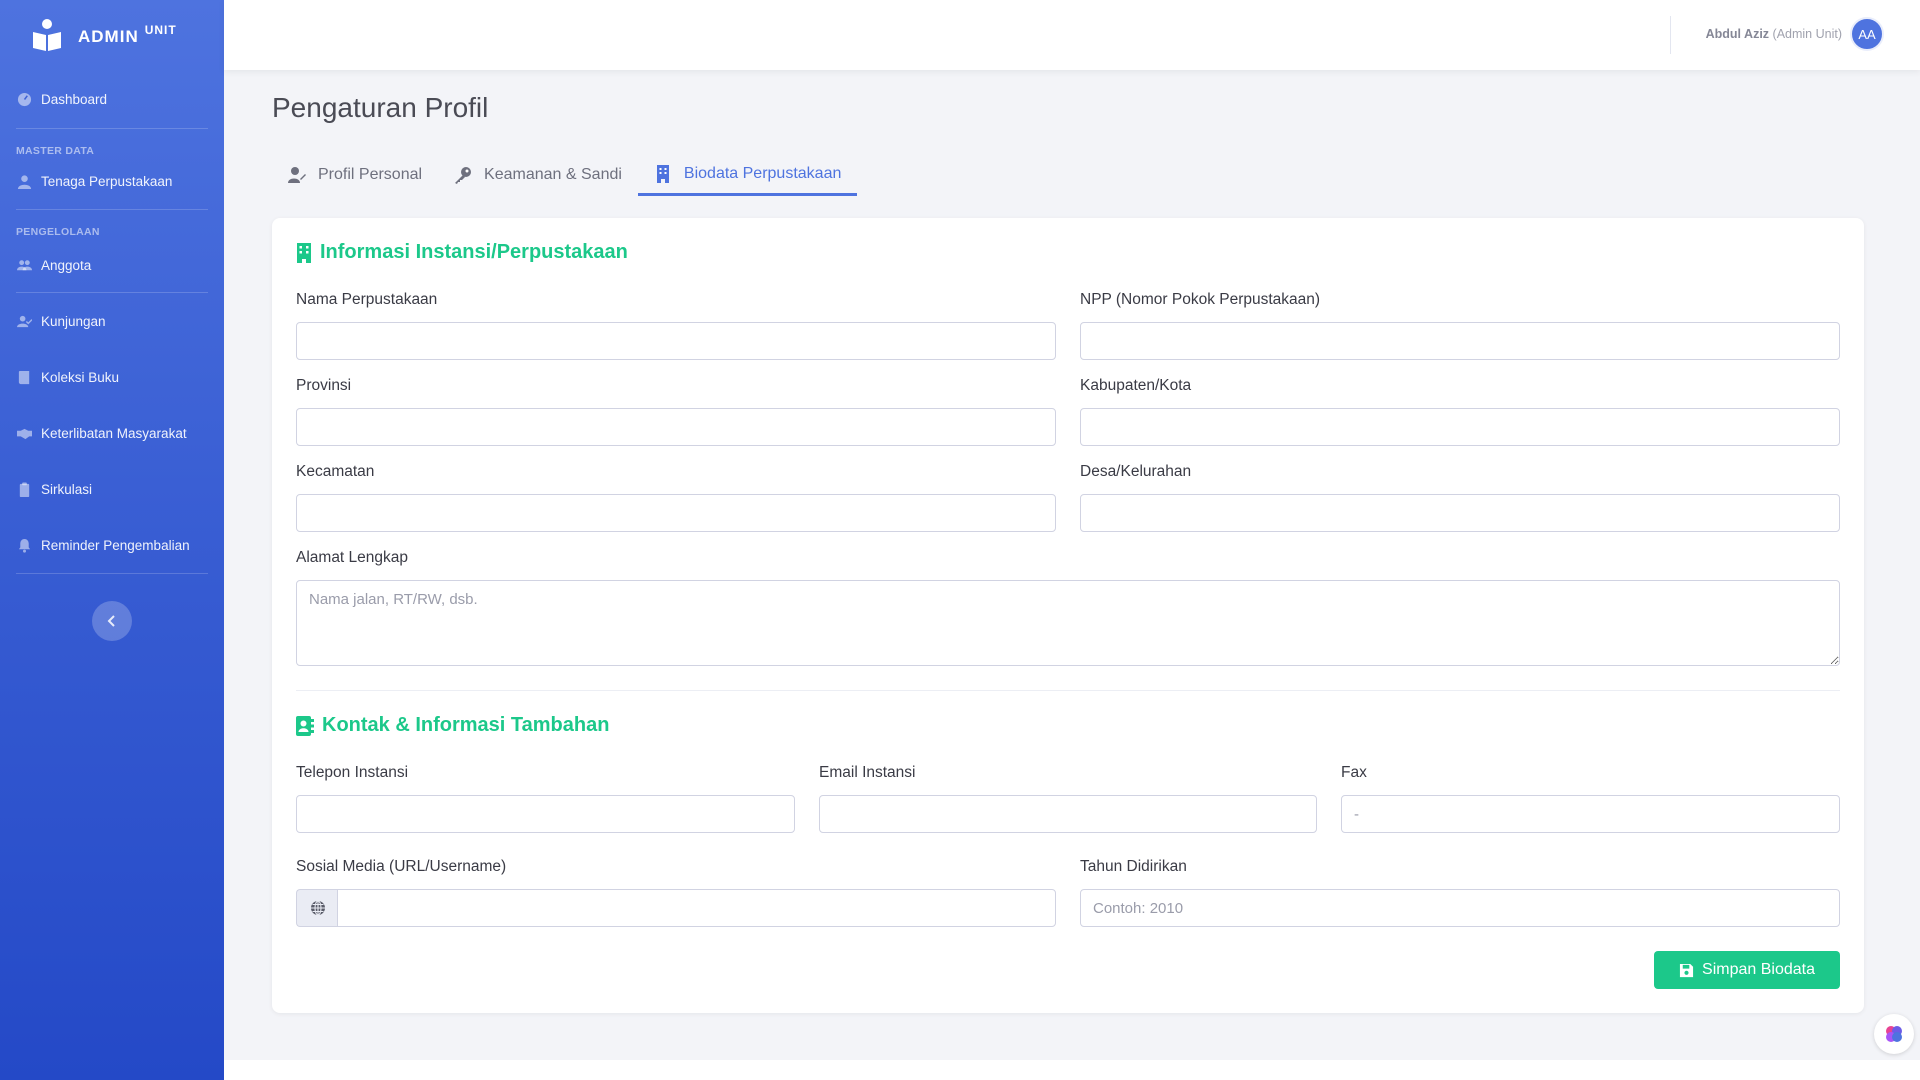  I want to click on avatar: AA, so click(1867, 34).